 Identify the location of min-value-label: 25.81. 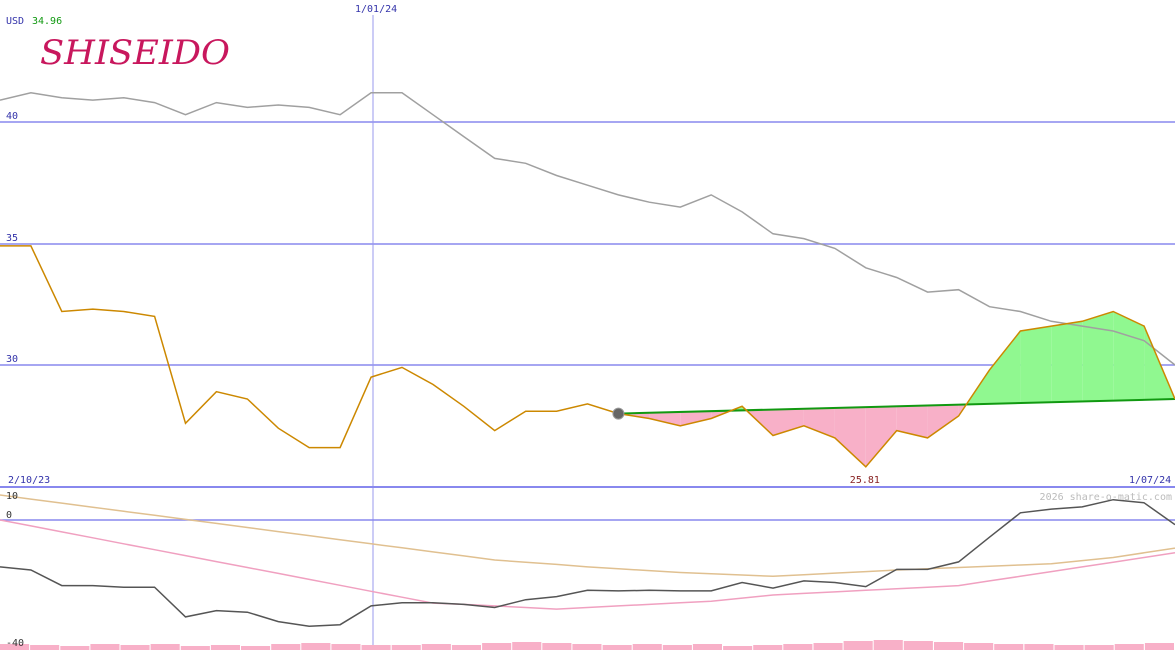
(865, 480).